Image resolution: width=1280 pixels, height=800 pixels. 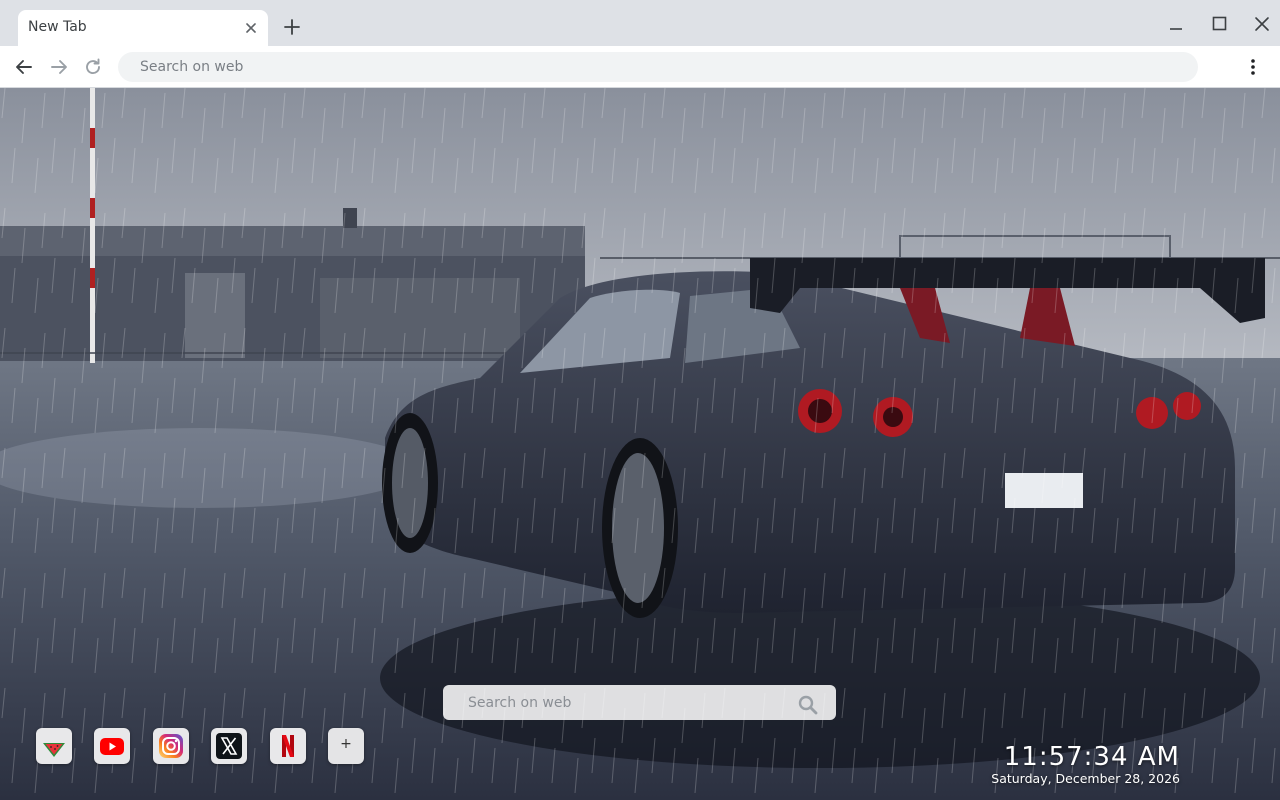 I want to click on add-shortcut-button: +, so click(x=346, y=746).